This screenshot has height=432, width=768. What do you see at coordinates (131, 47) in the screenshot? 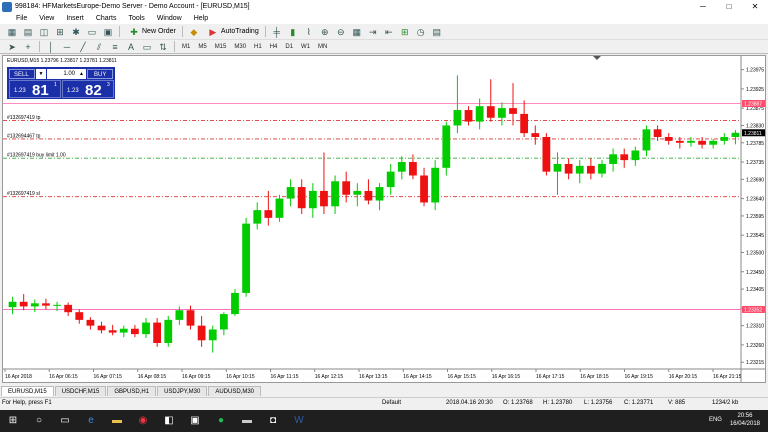
I see `text-icon: A` at bounding box center [131, 47].